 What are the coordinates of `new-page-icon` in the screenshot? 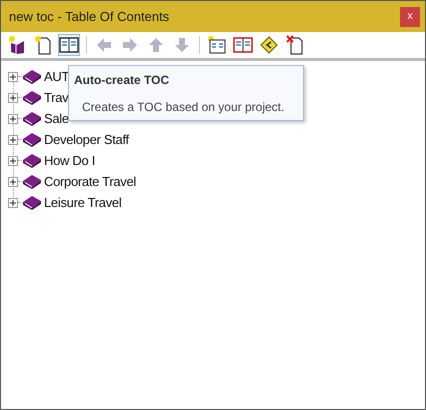 It's located at (43, 45).